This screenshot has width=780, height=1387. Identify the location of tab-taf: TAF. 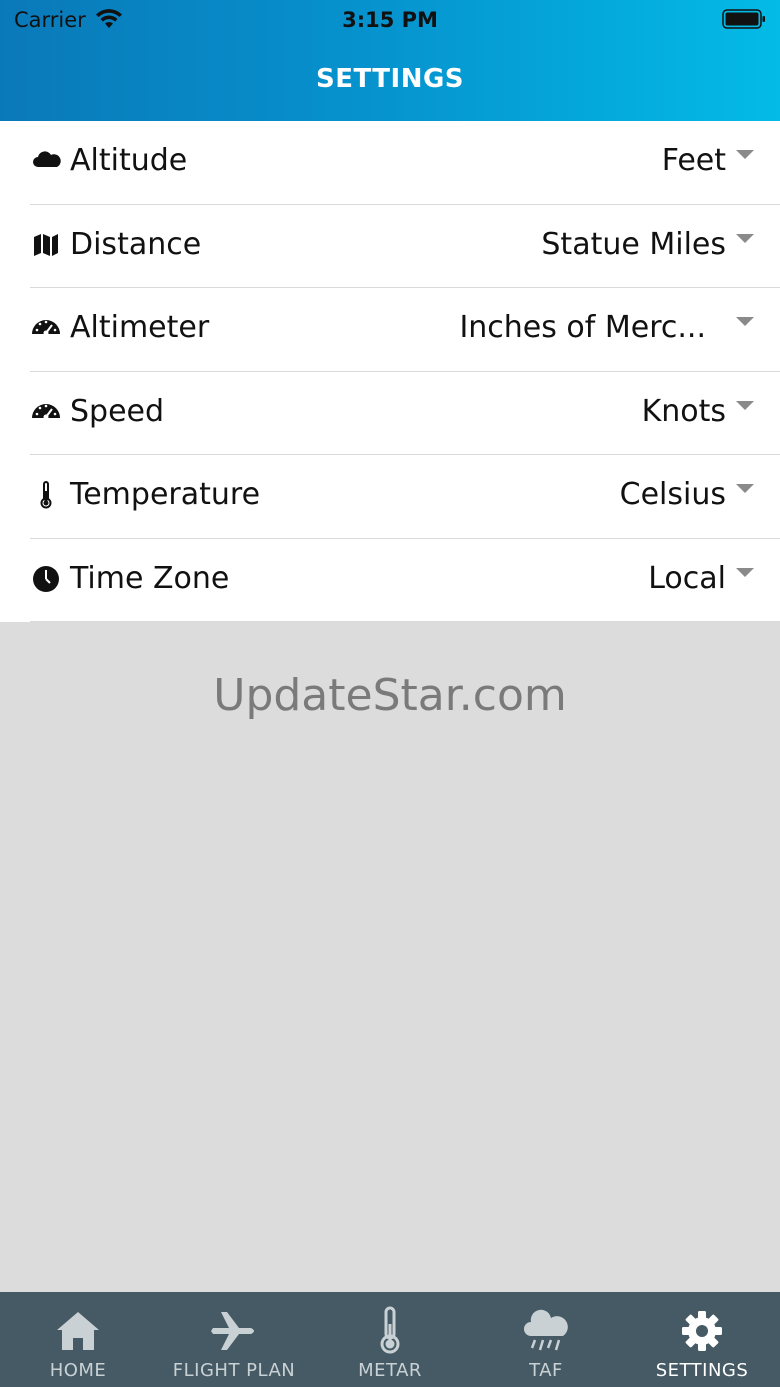
(546, 1339).